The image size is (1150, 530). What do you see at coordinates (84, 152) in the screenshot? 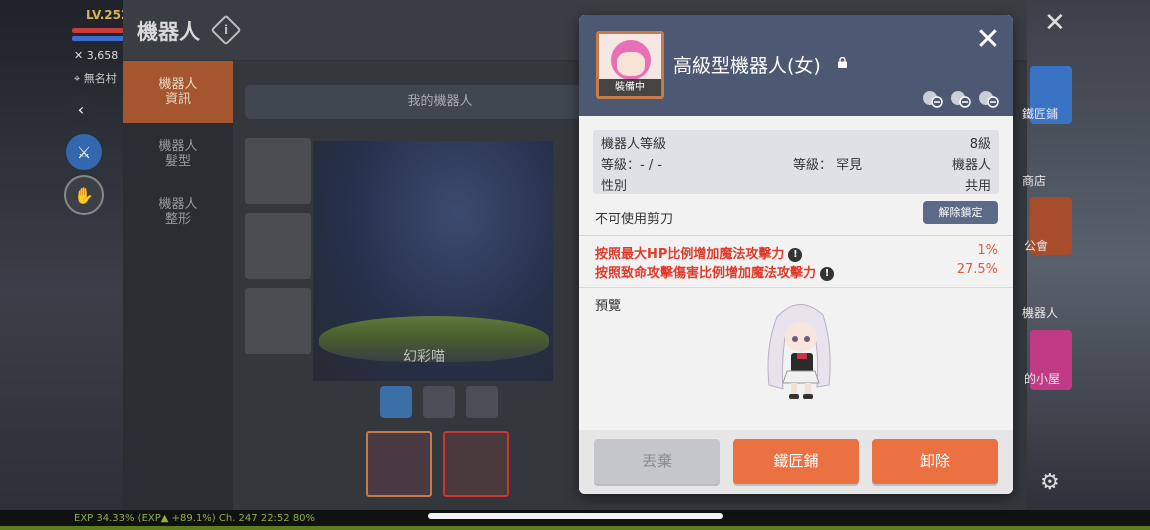
I see `skill-icon: ⚔` at bounding box center [84, 152].